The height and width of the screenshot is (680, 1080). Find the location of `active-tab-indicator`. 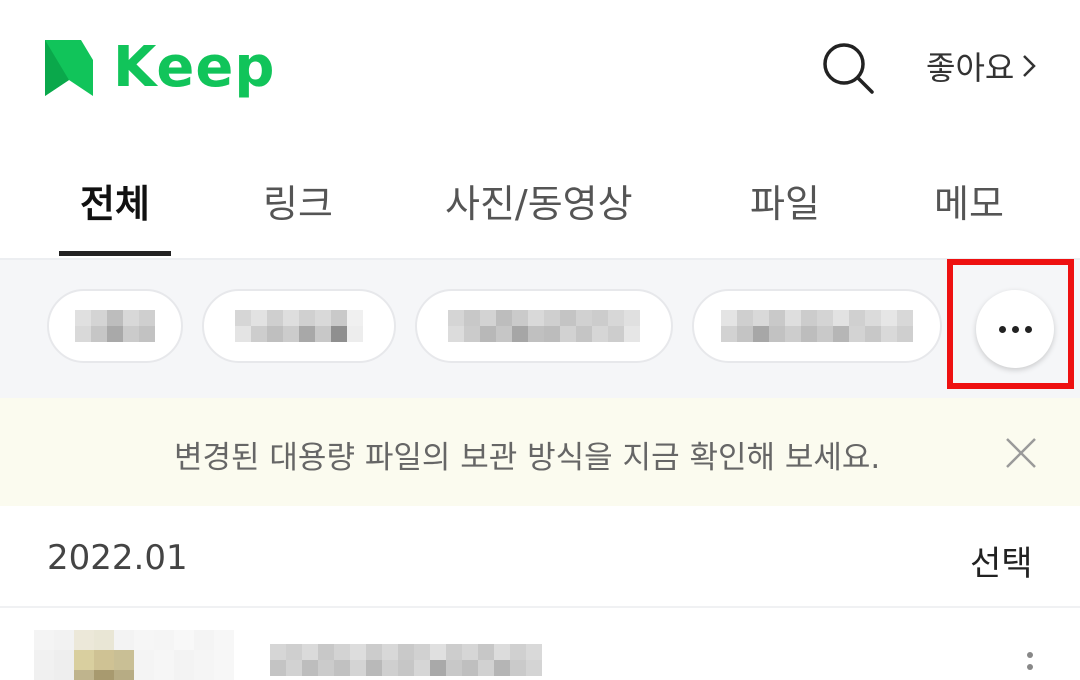

active-tab-indicator is located at coordinates (115, 253).